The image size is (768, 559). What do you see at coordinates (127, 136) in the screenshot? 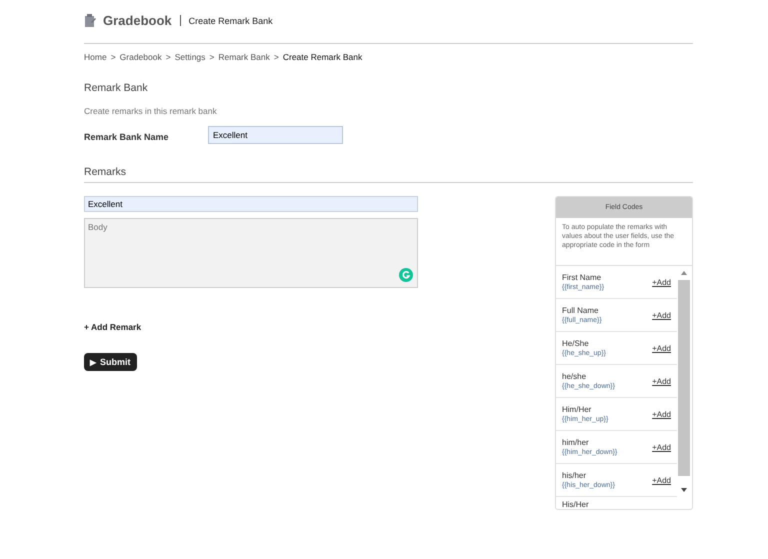
I see `field-label: Remark Bank Name` at bounding box center [127, 136].